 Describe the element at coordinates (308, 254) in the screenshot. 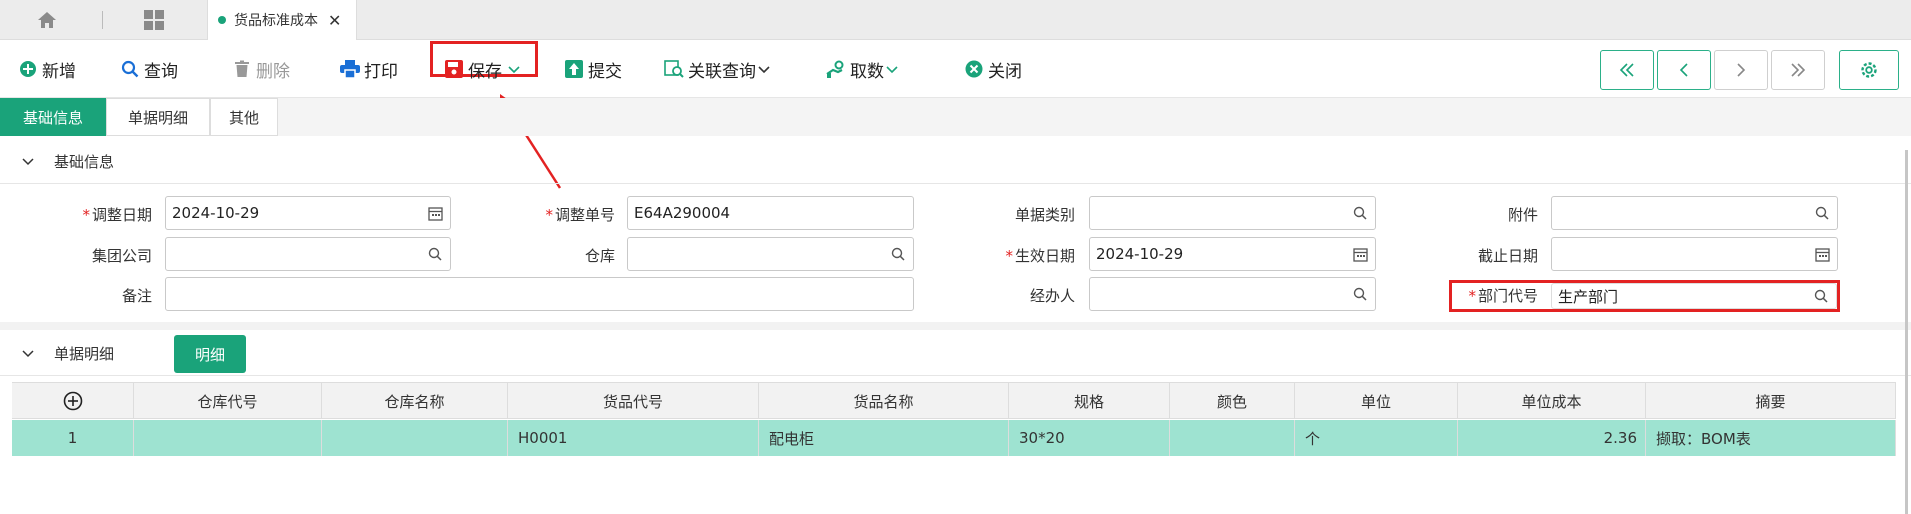

I see `group-field` at that location.